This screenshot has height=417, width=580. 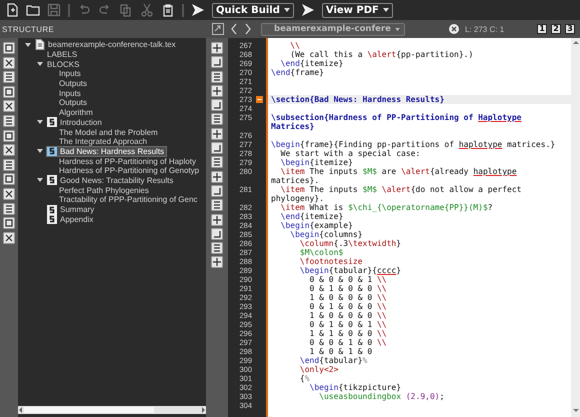 What do you see at coordinates (357, 99) in the screenshot?
I see `code-line: \section{Bad News: Hardness Results}` at bounding box center [357, 99].